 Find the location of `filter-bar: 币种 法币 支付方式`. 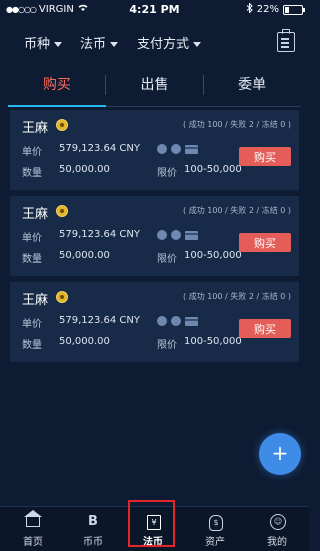

filter-bar: 币种 法币 支付方式 is located at coordinates (154, 42).